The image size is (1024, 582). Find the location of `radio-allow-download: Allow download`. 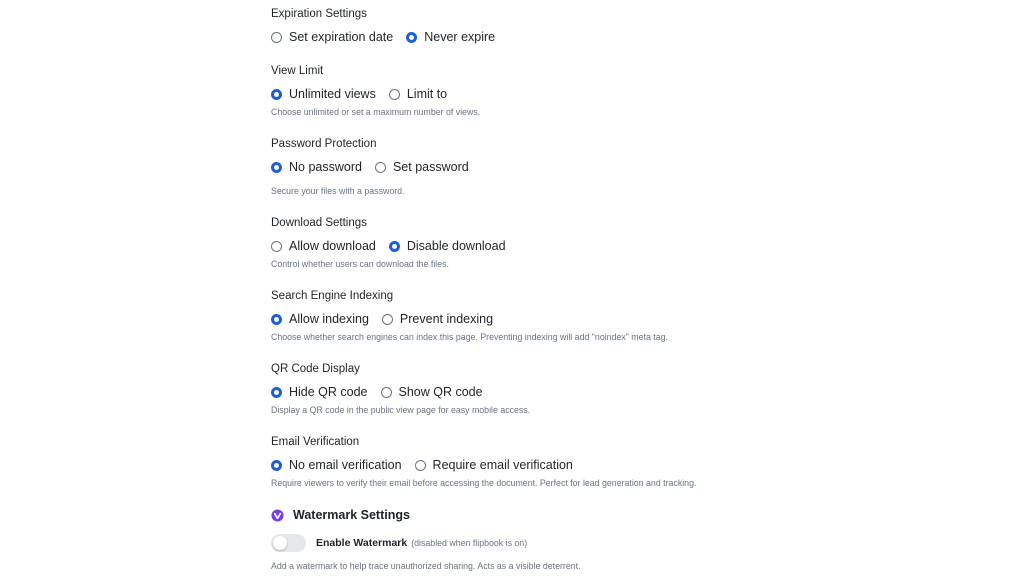

radio-allow-download: Allow download is located at coordinates (323, 246).